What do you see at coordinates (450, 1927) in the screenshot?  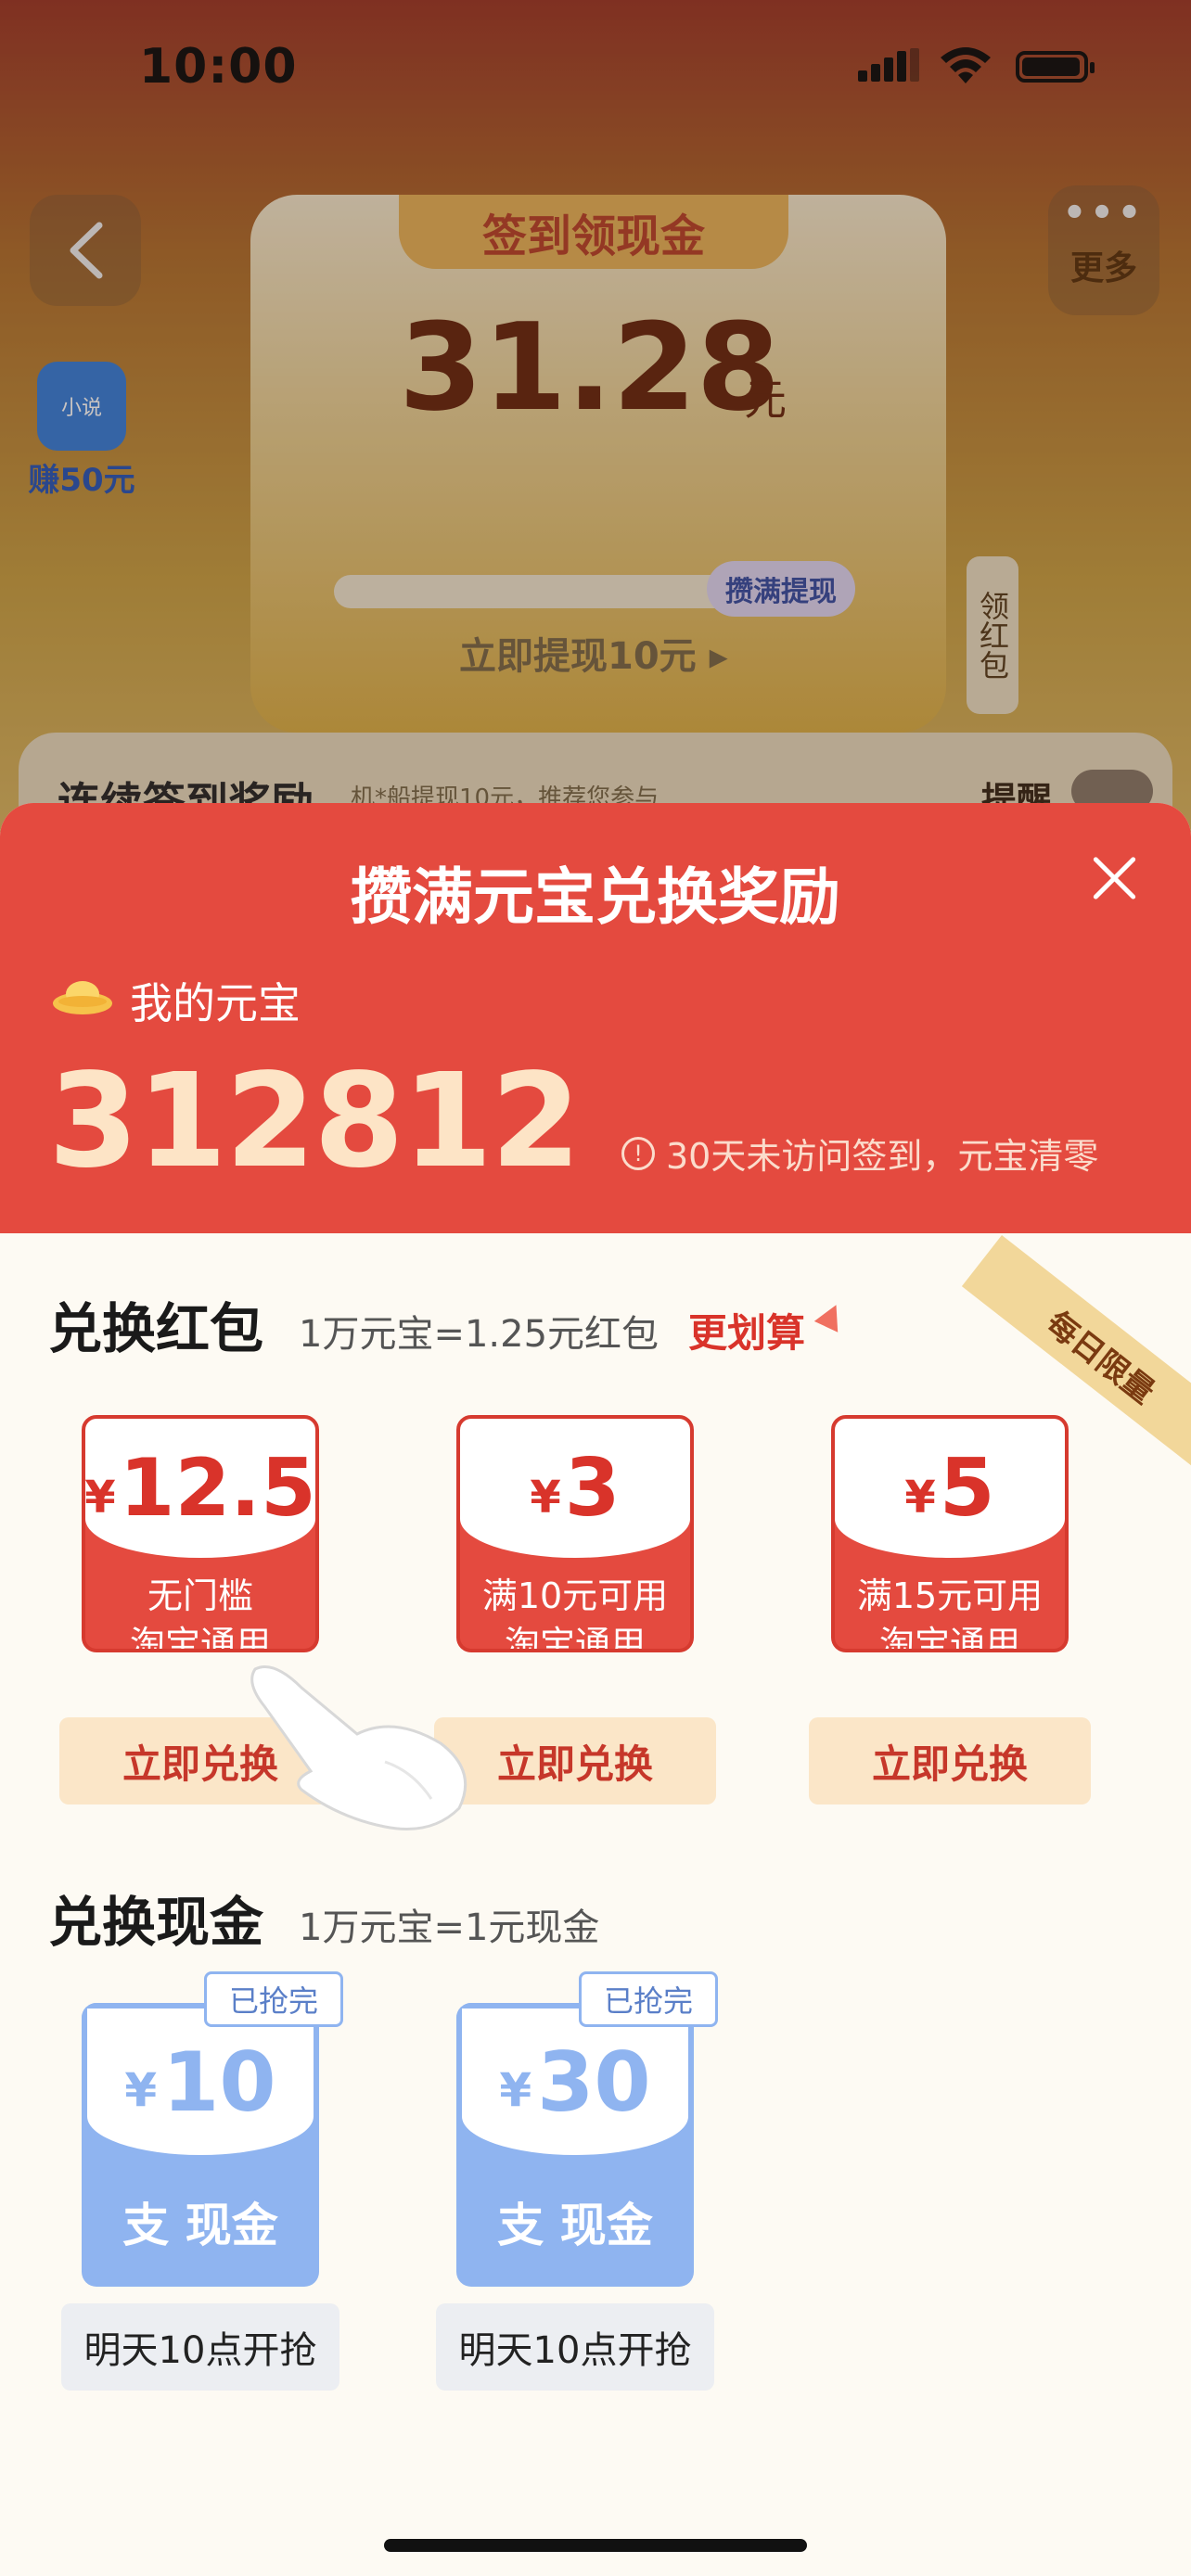 I see `cash-rate: 1万元宝=1元现金` at bounding box center [450, 1927].